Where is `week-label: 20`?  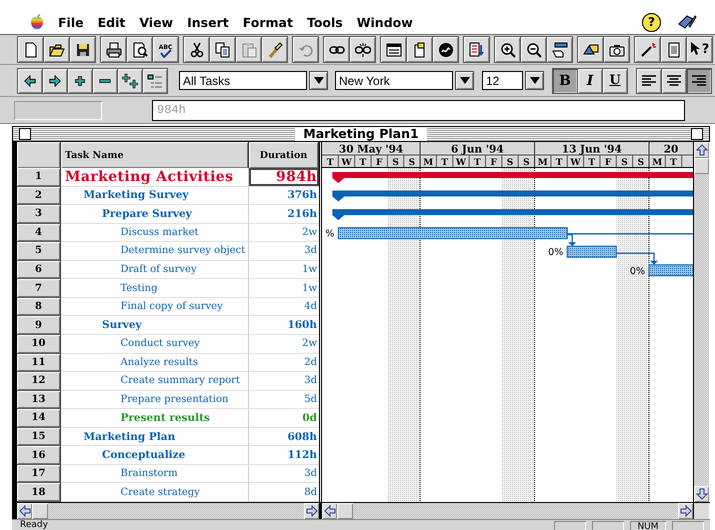
week-label: 20 is located at coordinates (671, 150).